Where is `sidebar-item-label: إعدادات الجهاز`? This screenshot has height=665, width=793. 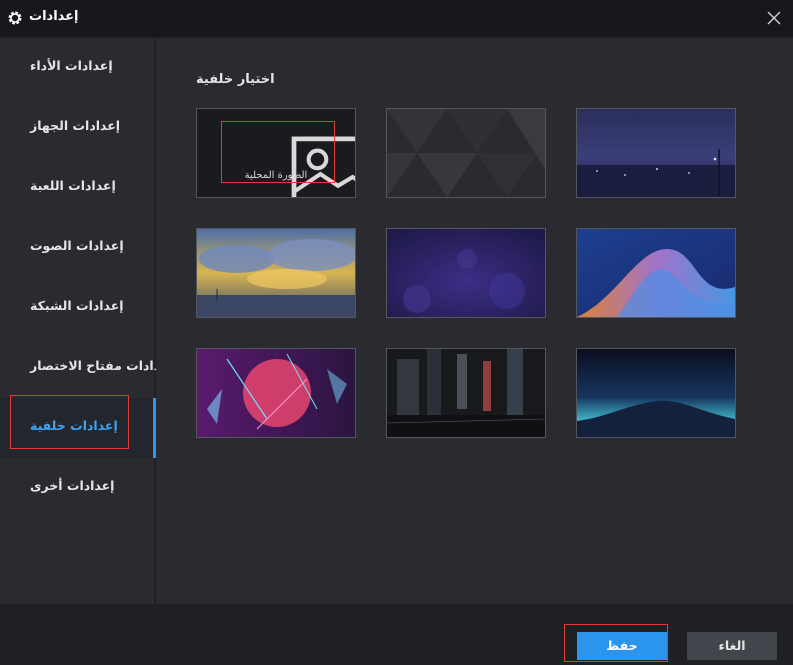 sidebar-item-label: إعدادات الجهاز is located at coordinates (75, 125).